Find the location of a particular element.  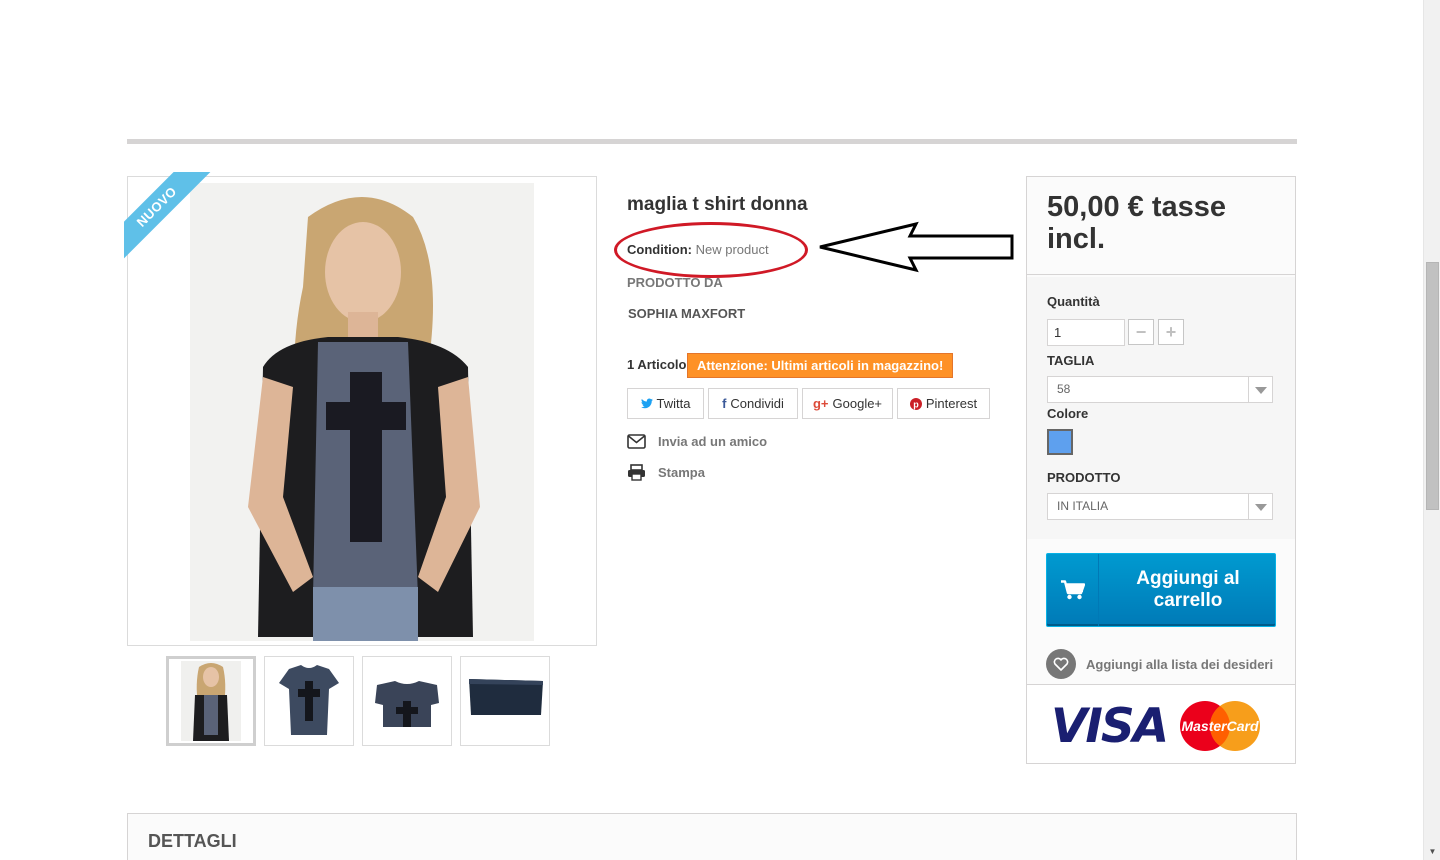

price-block: 50,00 € tasse incl. is located at coordinates (1161, 226).